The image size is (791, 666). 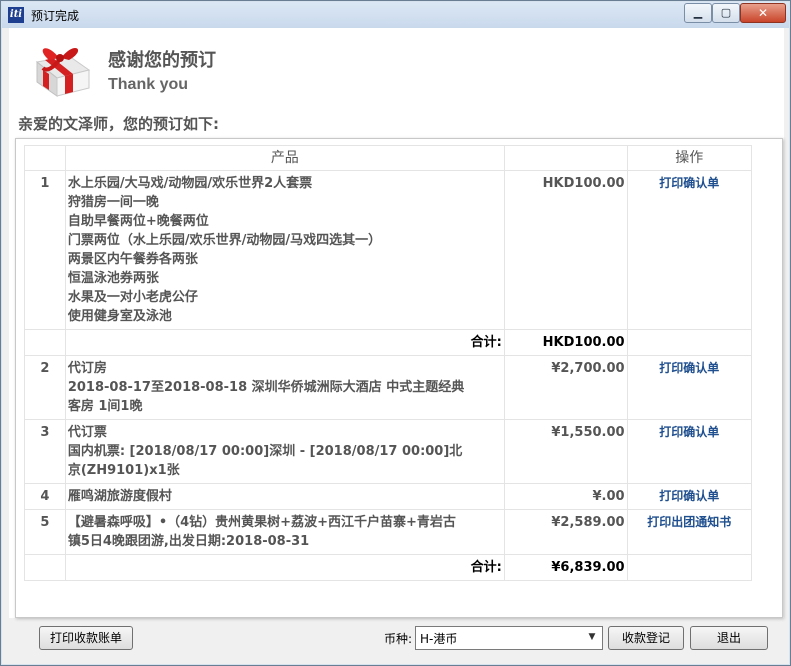 I want to click on row-price: ¥2,700.00, so click(x=565, y=387).